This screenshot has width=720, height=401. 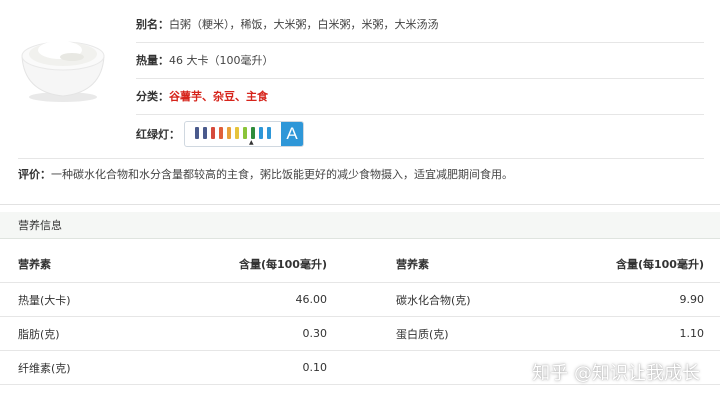 What do you see at coordinates (422, 334) in the screenshot?
I see `nutrient-name: 蛋白质(克)` at bounding box center [422, 334].